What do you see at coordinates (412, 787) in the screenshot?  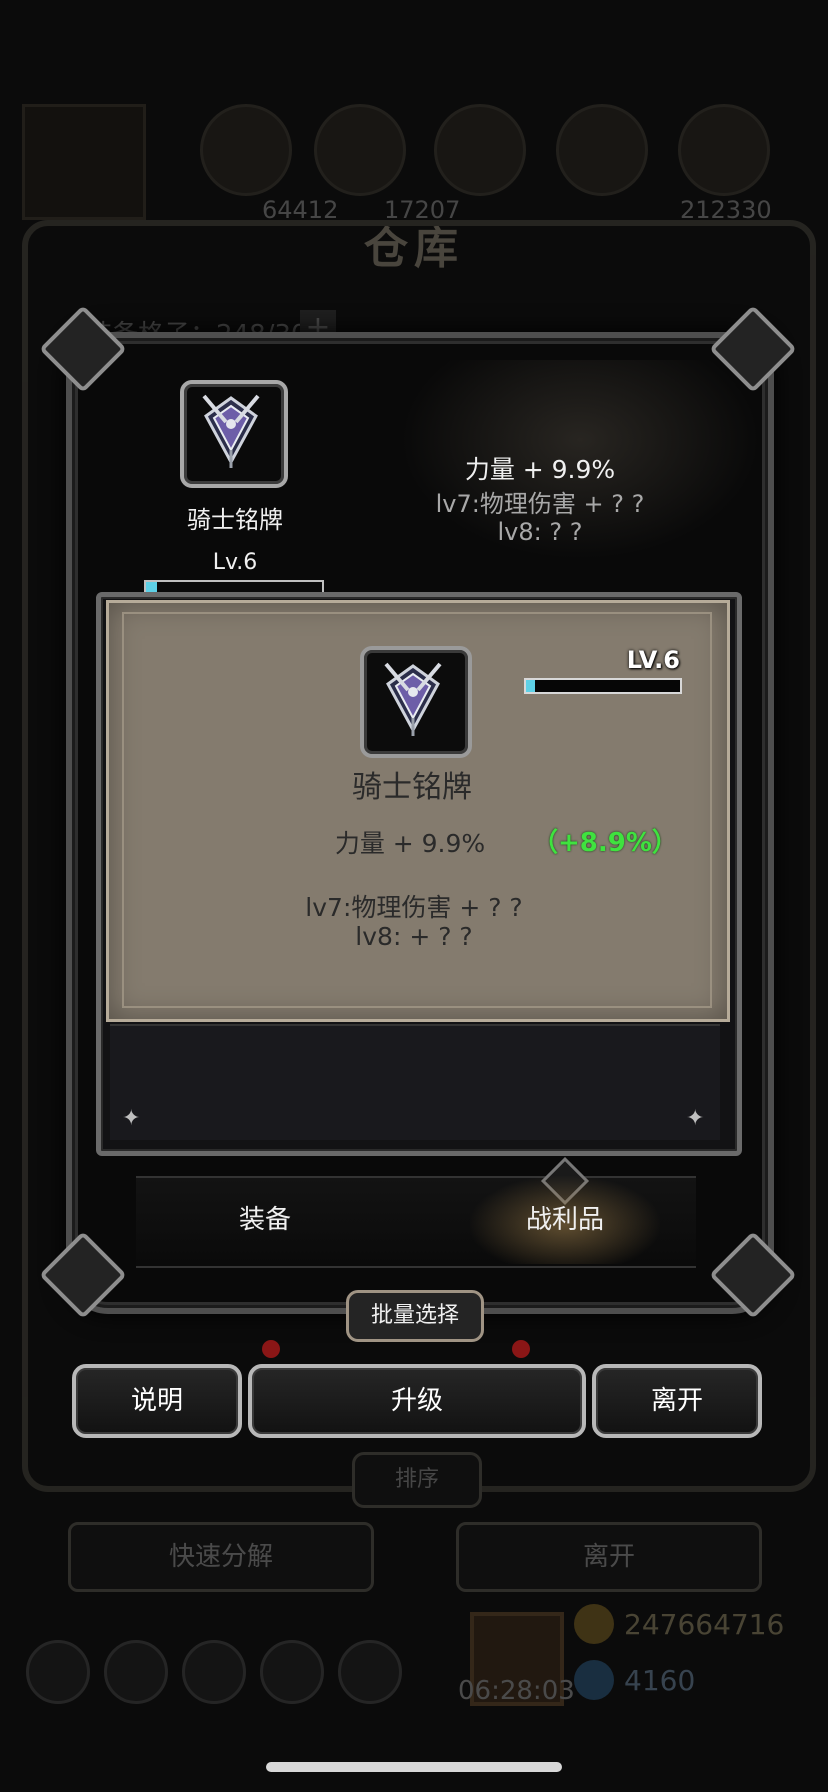 I see `popup-item-name: 骑士铭牌` at bounding box center [412, 787].